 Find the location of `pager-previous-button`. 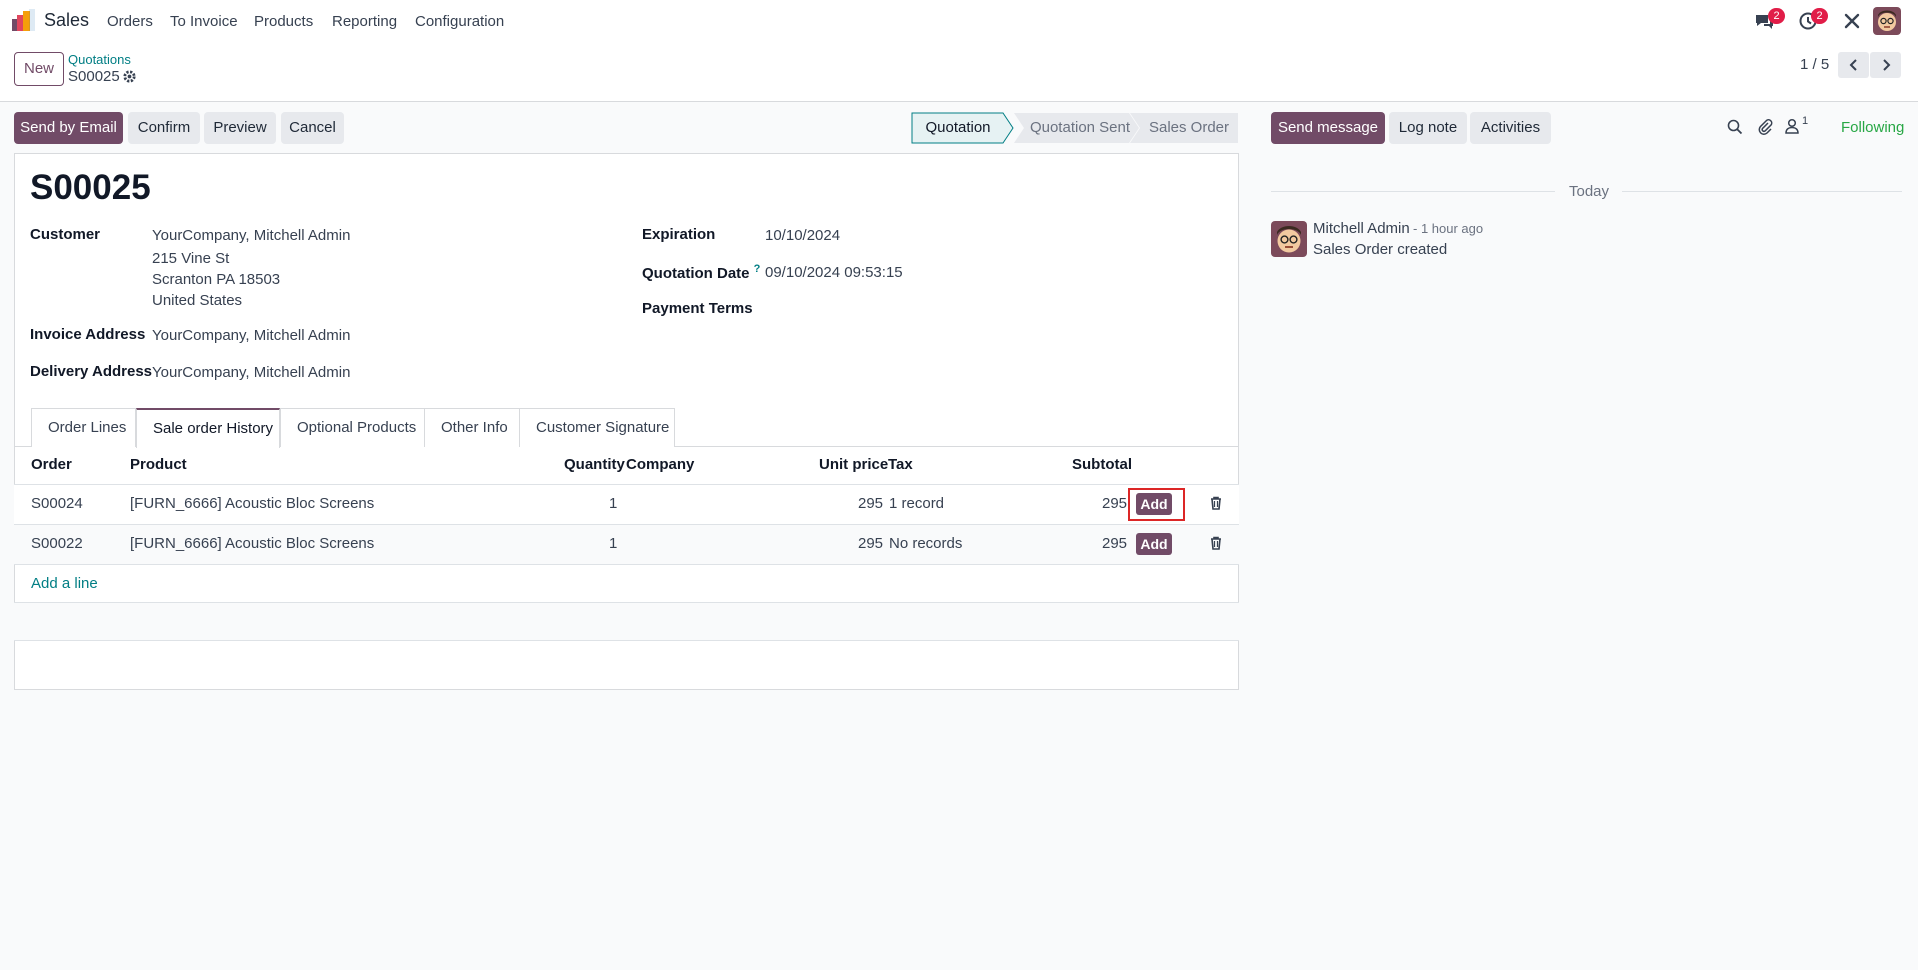

pager-previous-button is located at coordinates (1853, 65).